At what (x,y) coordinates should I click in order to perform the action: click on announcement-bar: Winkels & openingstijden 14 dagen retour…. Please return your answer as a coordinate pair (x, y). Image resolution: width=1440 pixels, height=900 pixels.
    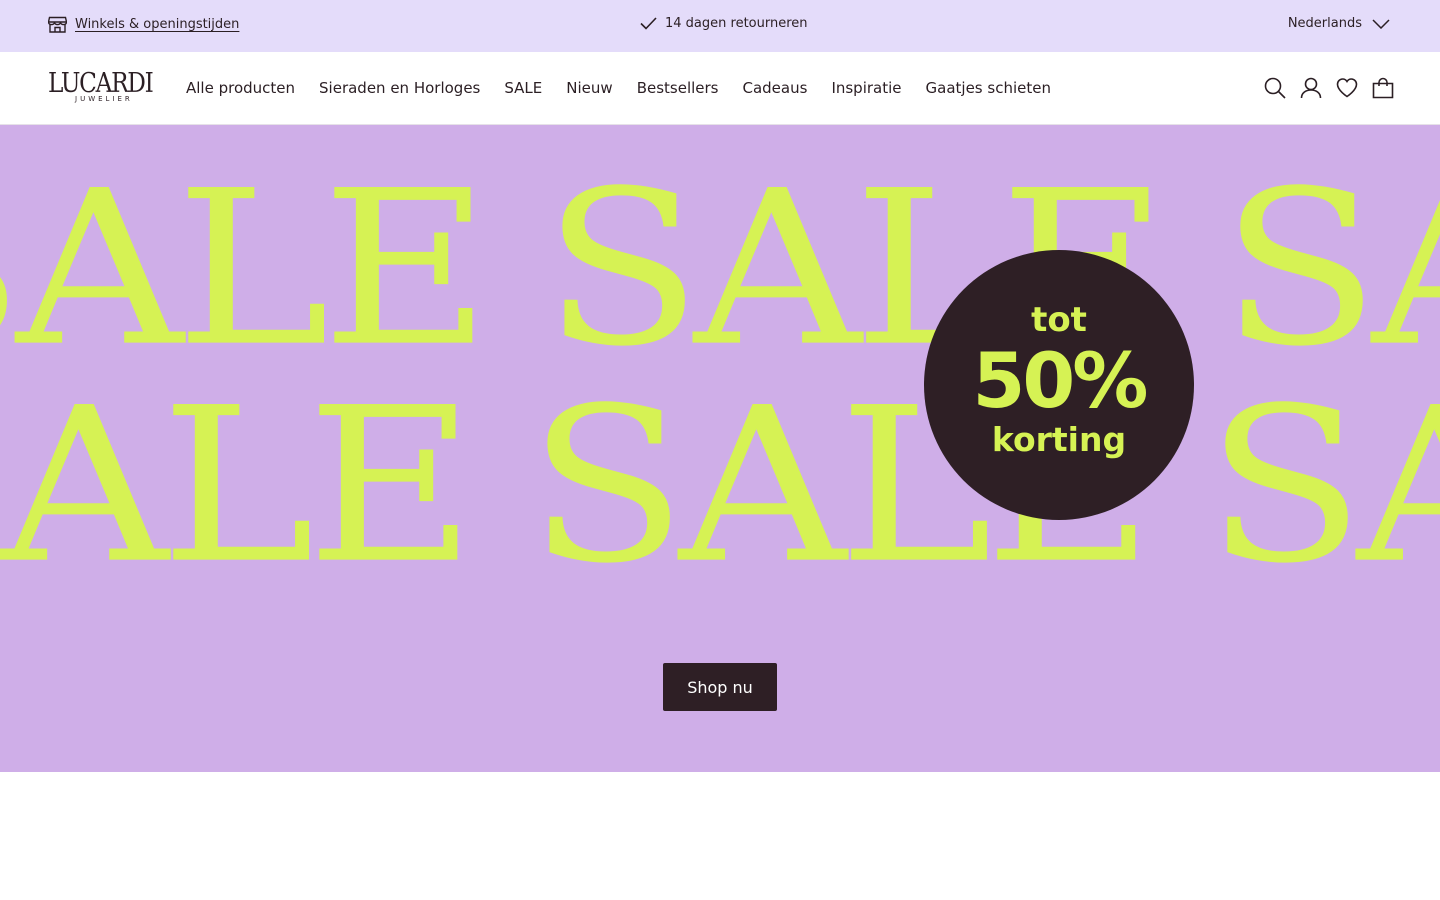
    Looking at the image, I should click on (720, 26).